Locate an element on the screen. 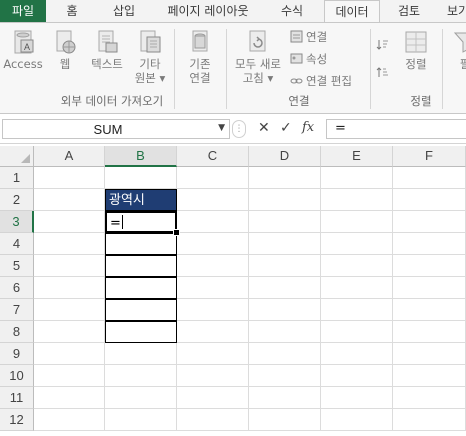 This screenshot has height=436, width=466. cell-f6 is located at coordinates (429, 288).